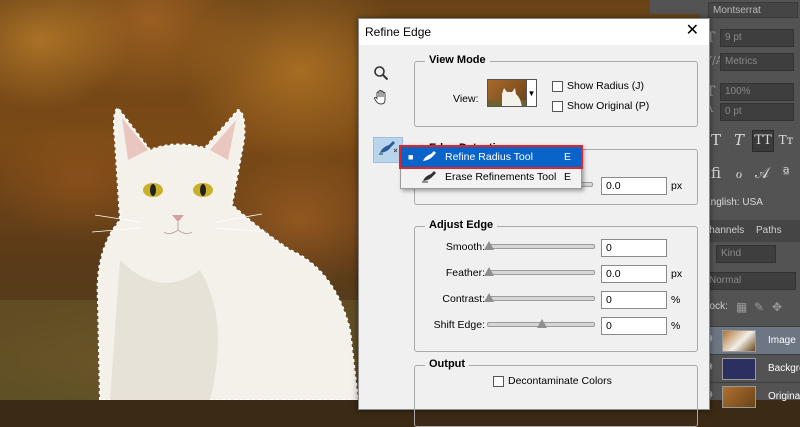 The image size is (800, 427). I want to click on menu-item-label: Refine Radius Tool, so click(489, 157).